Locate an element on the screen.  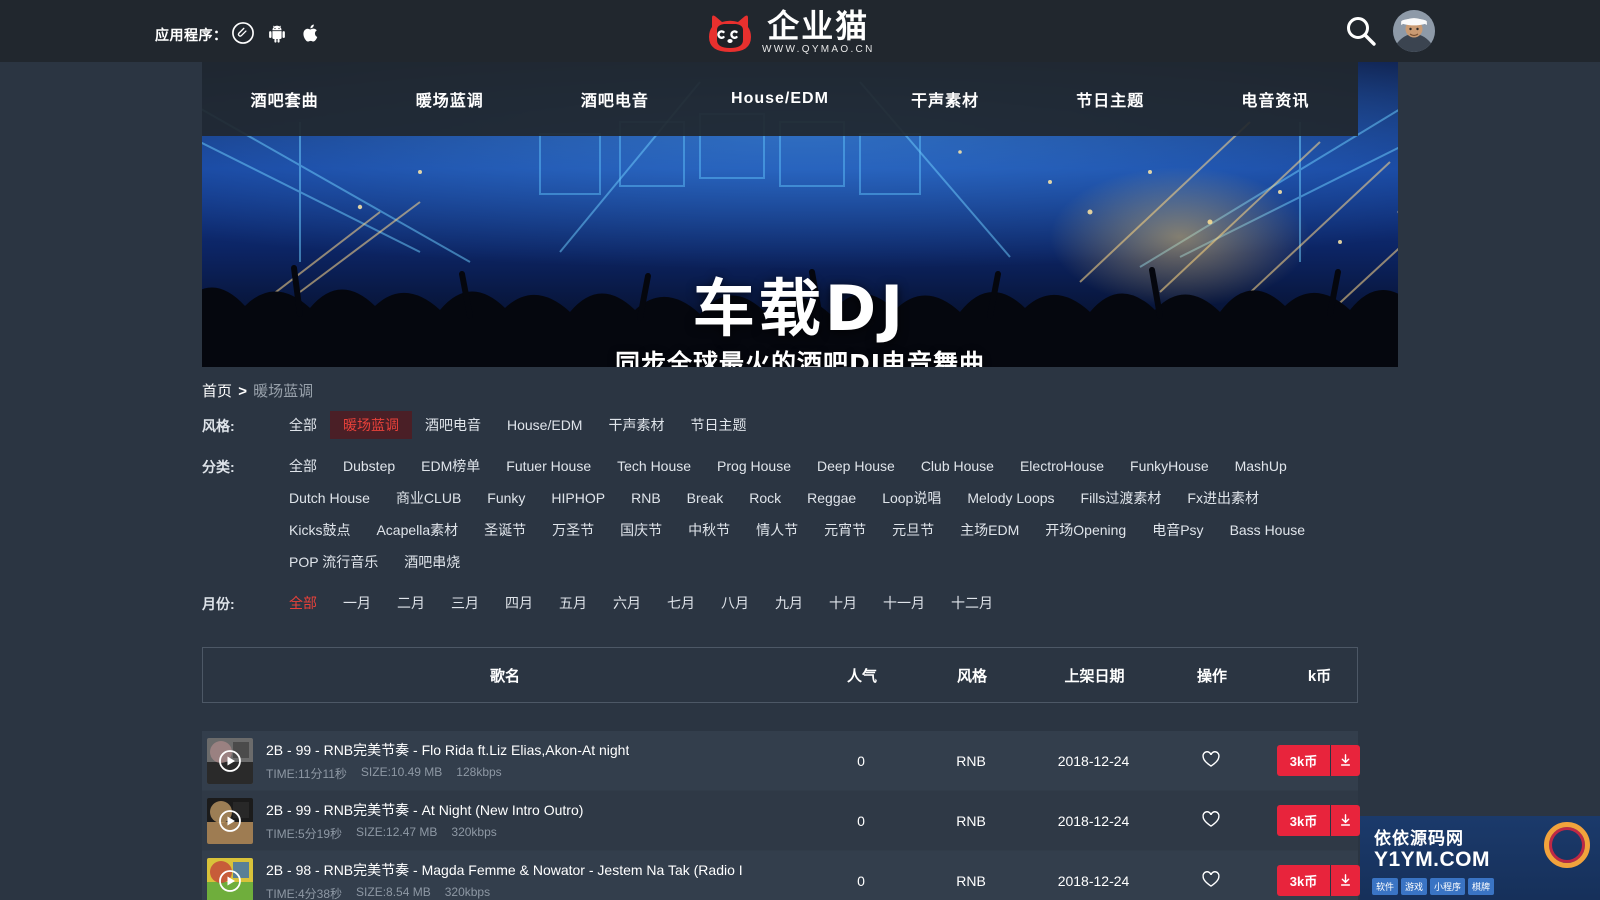
search-icon is located at coordinates (1361, 31).